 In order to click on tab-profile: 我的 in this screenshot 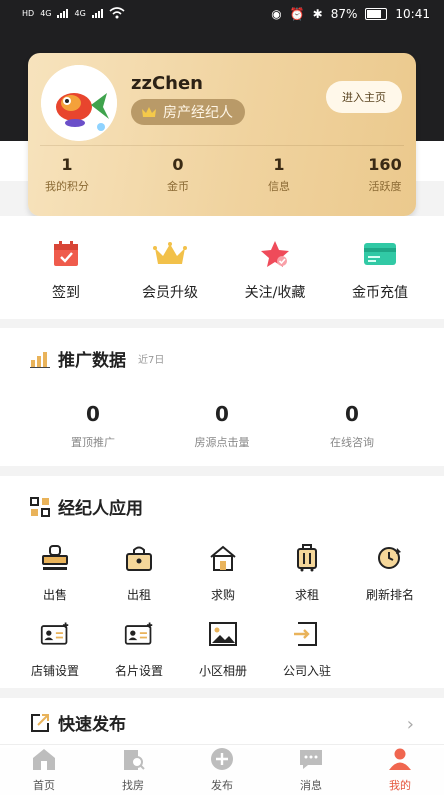, I will do `click(400, 770)`.